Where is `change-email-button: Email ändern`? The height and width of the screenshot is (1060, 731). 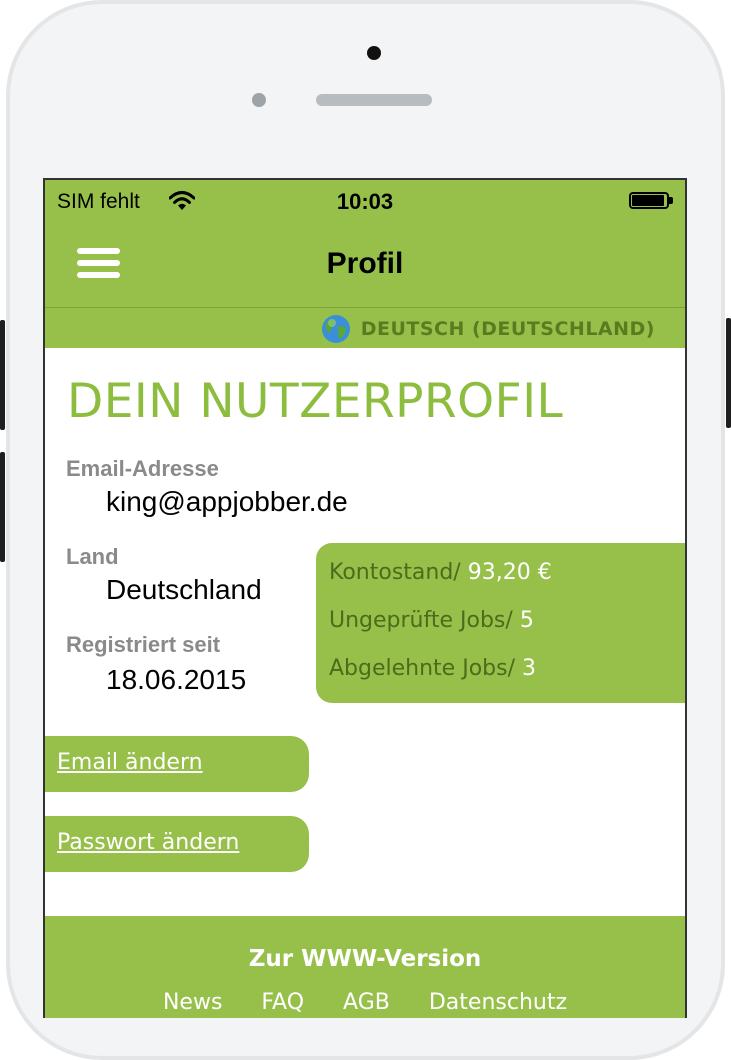 change-email-button: Email ändern is located at coordinates (177, 764).